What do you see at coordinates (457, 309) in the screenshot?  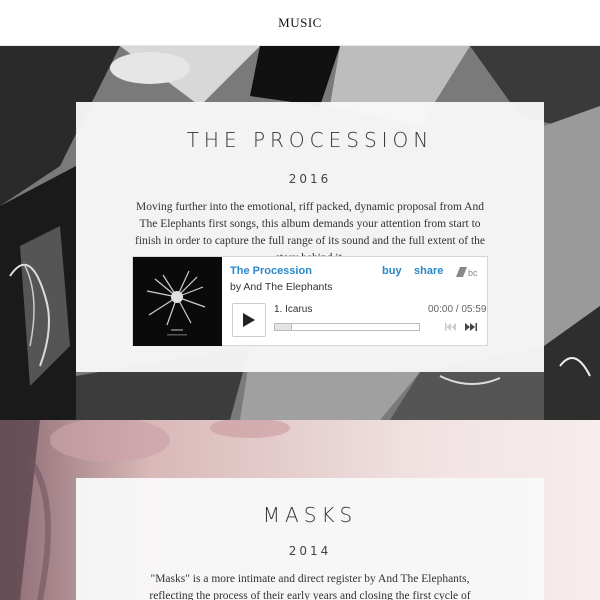 I see `track-time: 00:00 / 05:59` at bounding box center [457, 309].